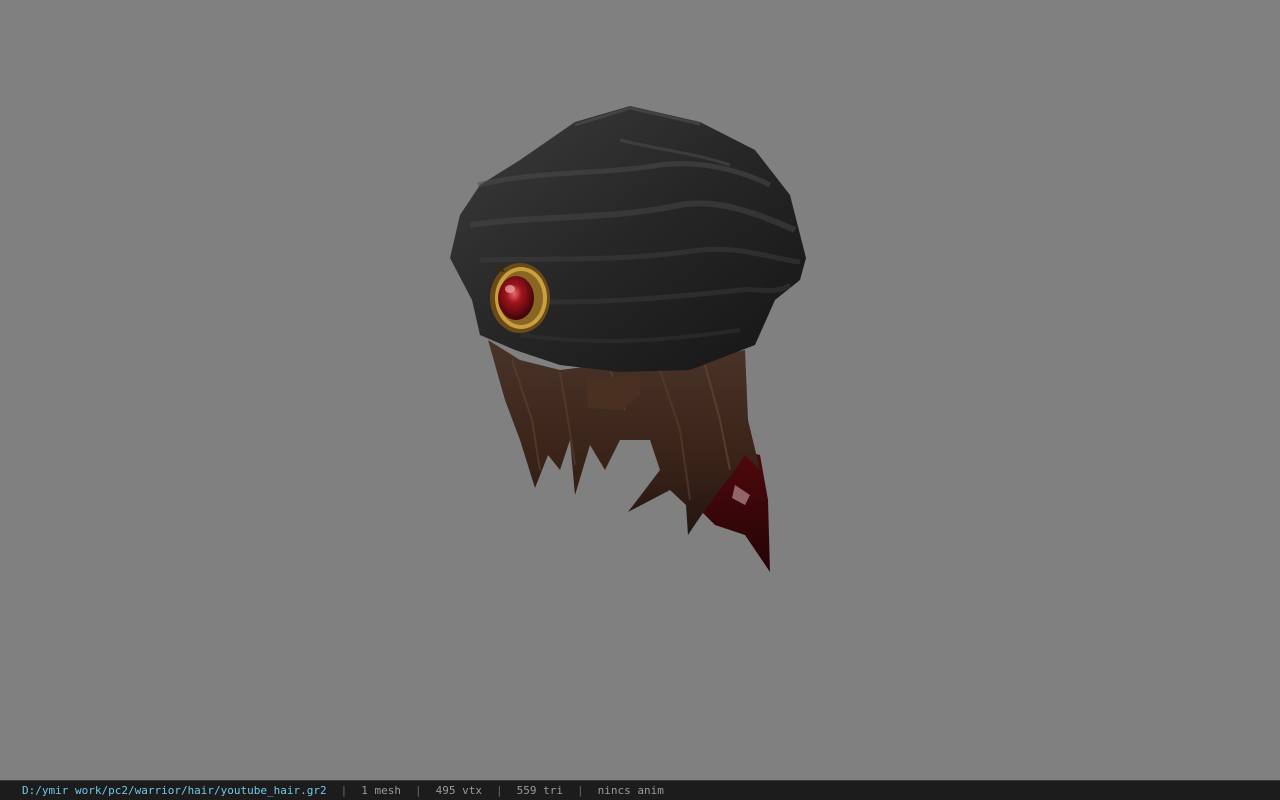 This screenshot has width=1280, height=800. I want to click on turban-cap-shape, so click(628, 239).